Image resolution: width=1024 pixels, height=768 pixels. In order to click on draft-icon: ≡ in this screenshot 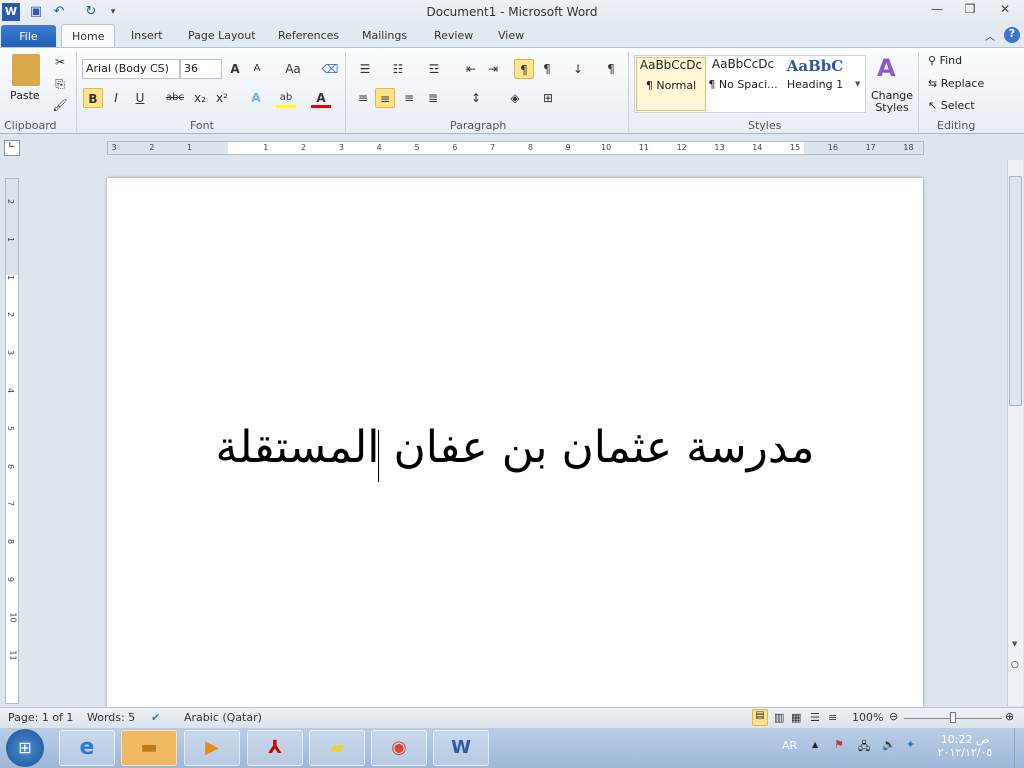, I will do `click(832, 717)`.